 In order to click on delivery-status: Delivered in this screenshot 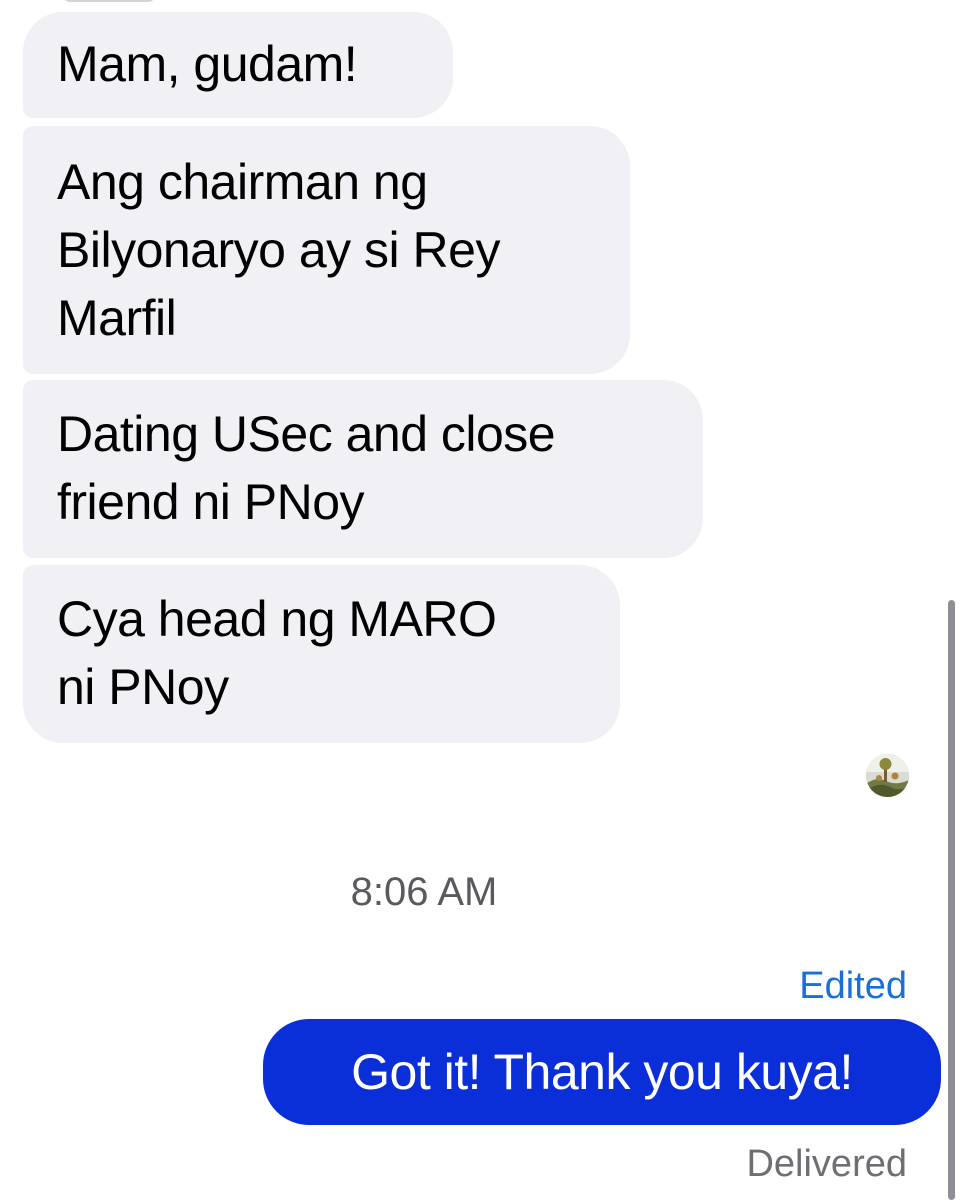, I will do `click(826, 1164)`.